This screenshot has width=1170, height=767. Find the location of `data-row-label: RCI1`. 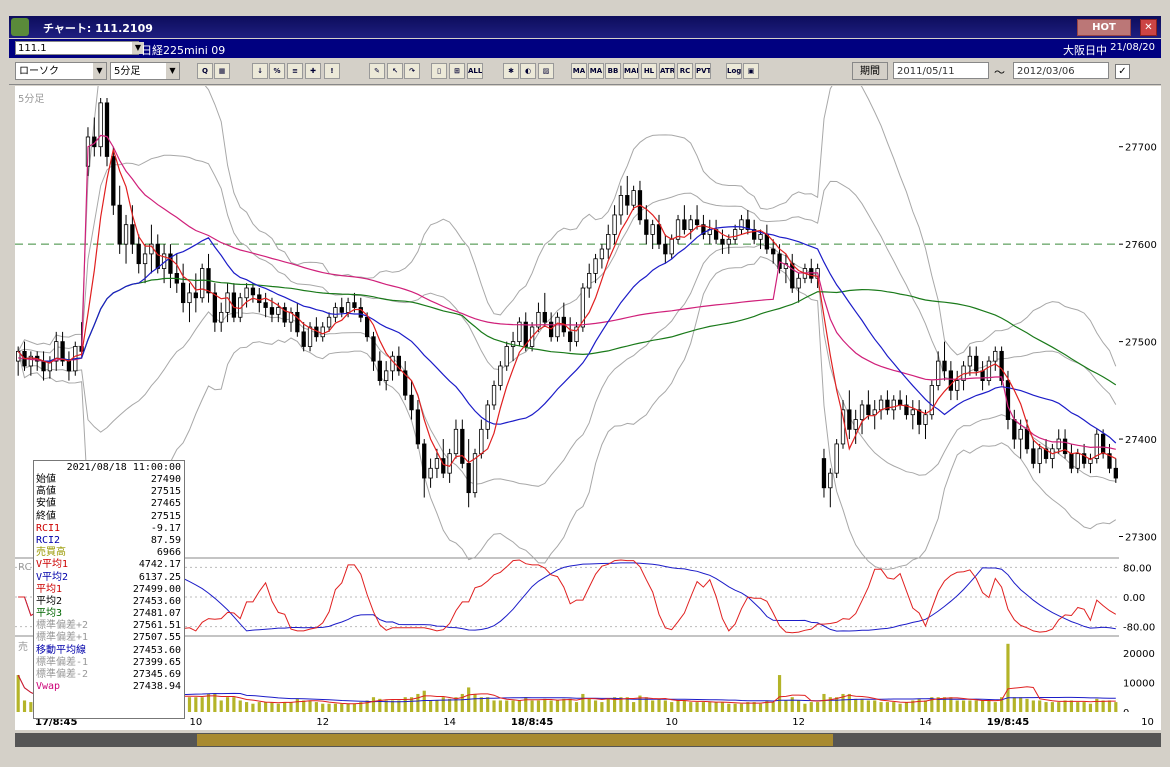

data-row-label: RCI1 is located at coordinates (48, 528).